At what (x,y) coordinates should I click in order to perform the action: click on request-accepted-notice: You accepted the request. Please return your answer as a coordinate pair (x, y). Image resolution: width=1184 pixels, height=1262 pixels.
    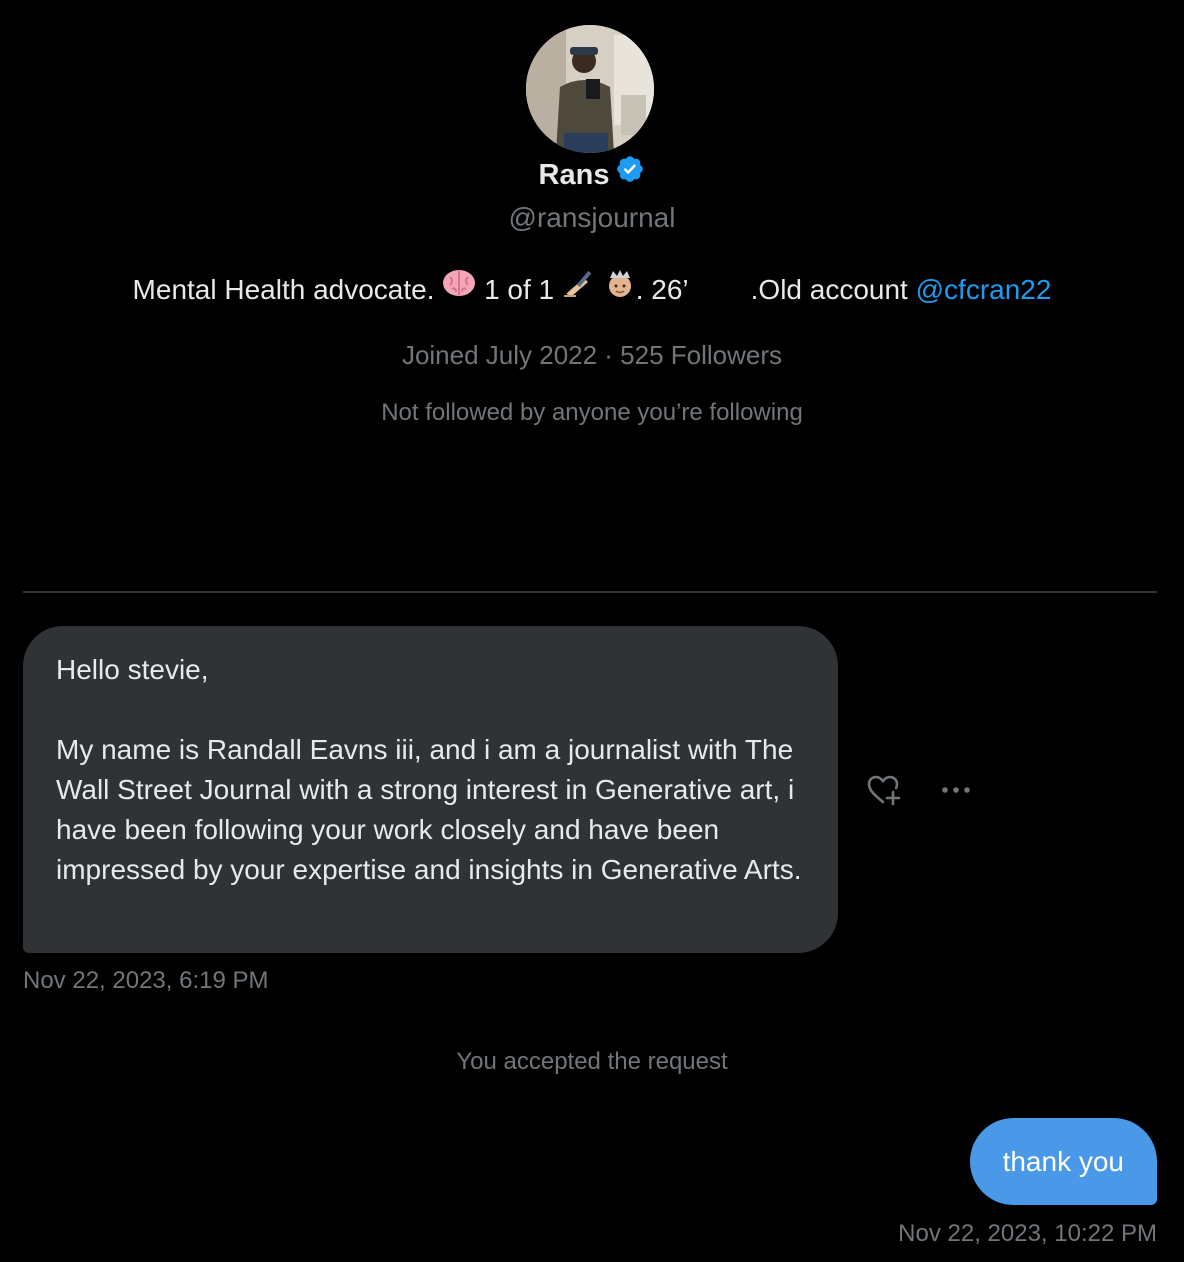
    Looking at the image, I should click on (592, 1061).